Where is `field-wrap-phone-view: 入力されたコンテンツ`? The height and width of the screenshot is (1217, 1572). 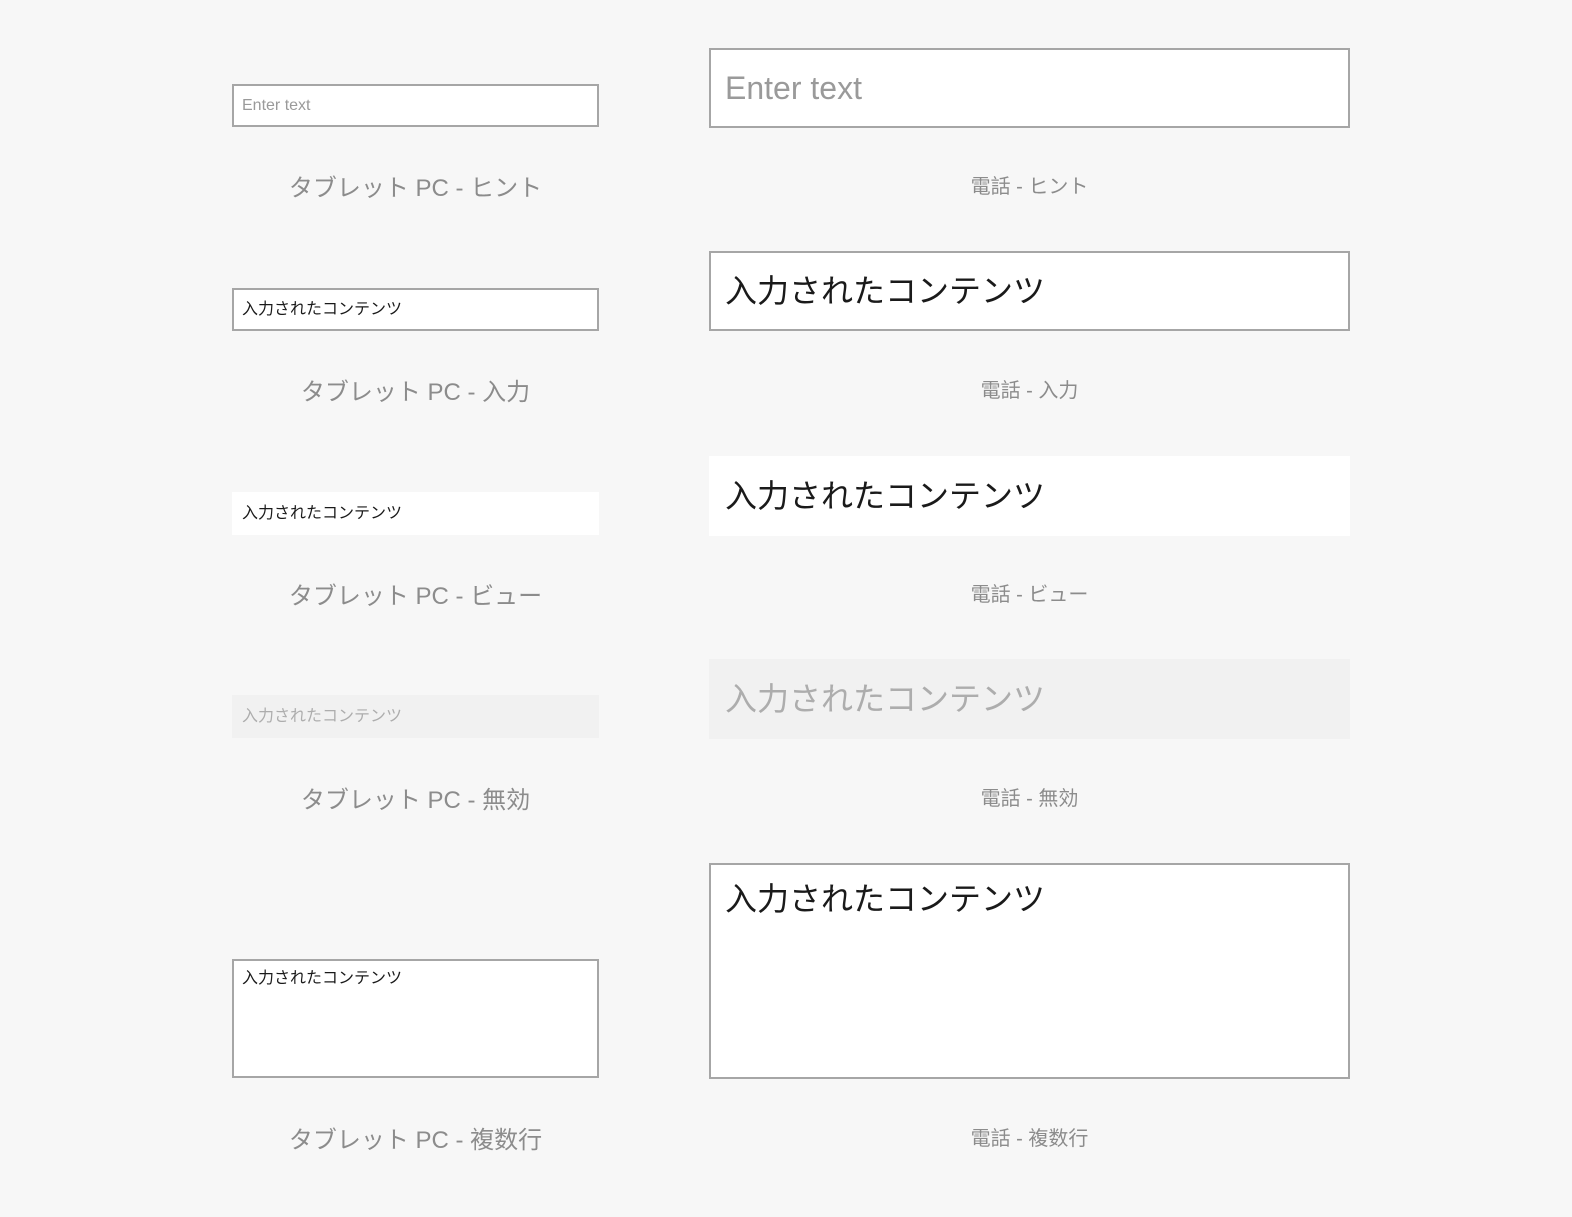
field-wrap-phone-view: 入力されたコンテンツ is located at coordinates (1029, 496).